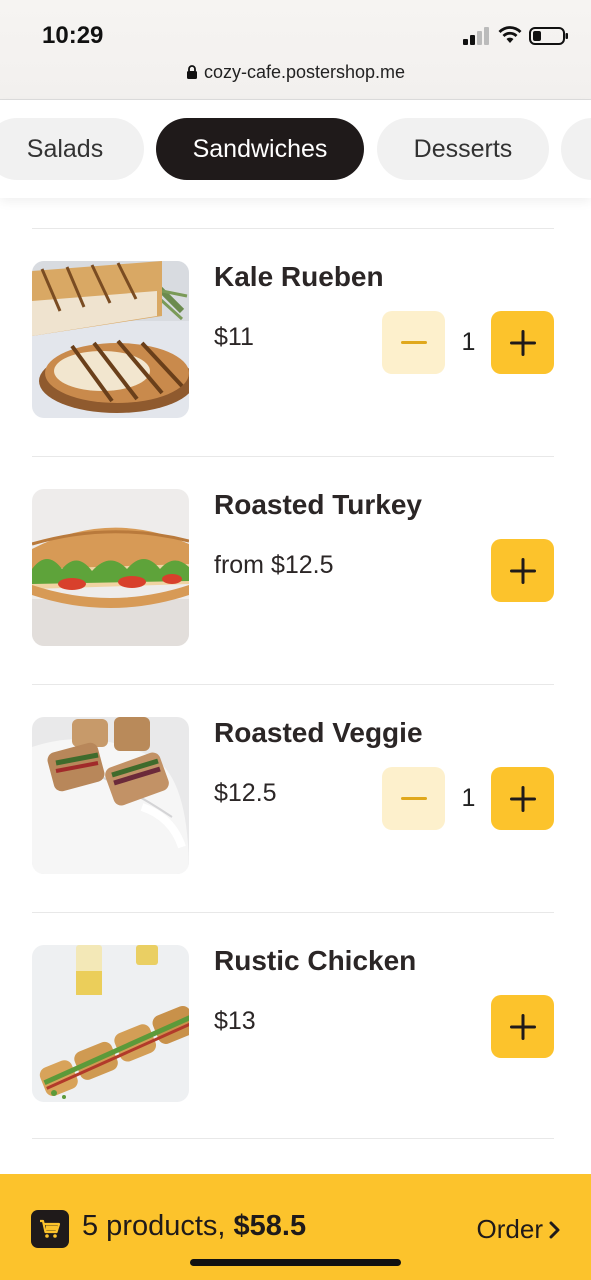 The width and height of the screenshot is (591, 1280). I want to click on list-divider, so click(293, 1138).